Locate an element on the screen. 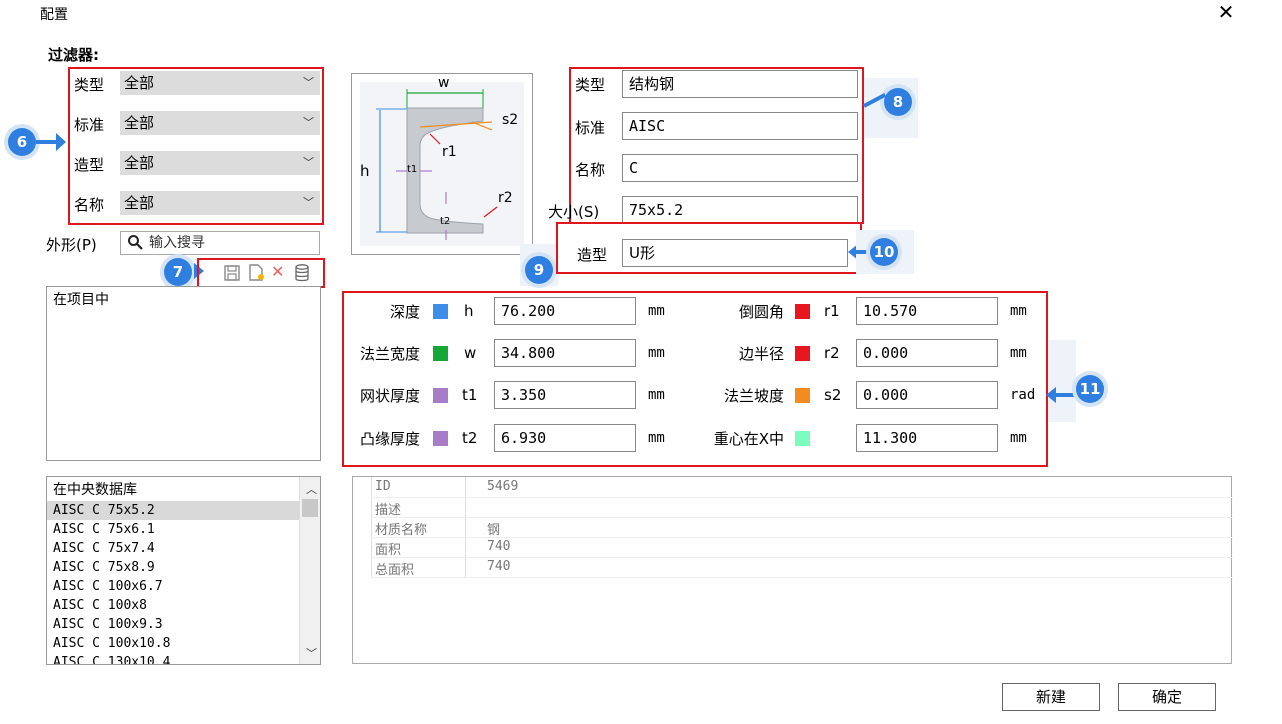 The height and width of the screenshot is (724, 1282). diagram-s2-label: s2 is located at coordinates (510, 120).